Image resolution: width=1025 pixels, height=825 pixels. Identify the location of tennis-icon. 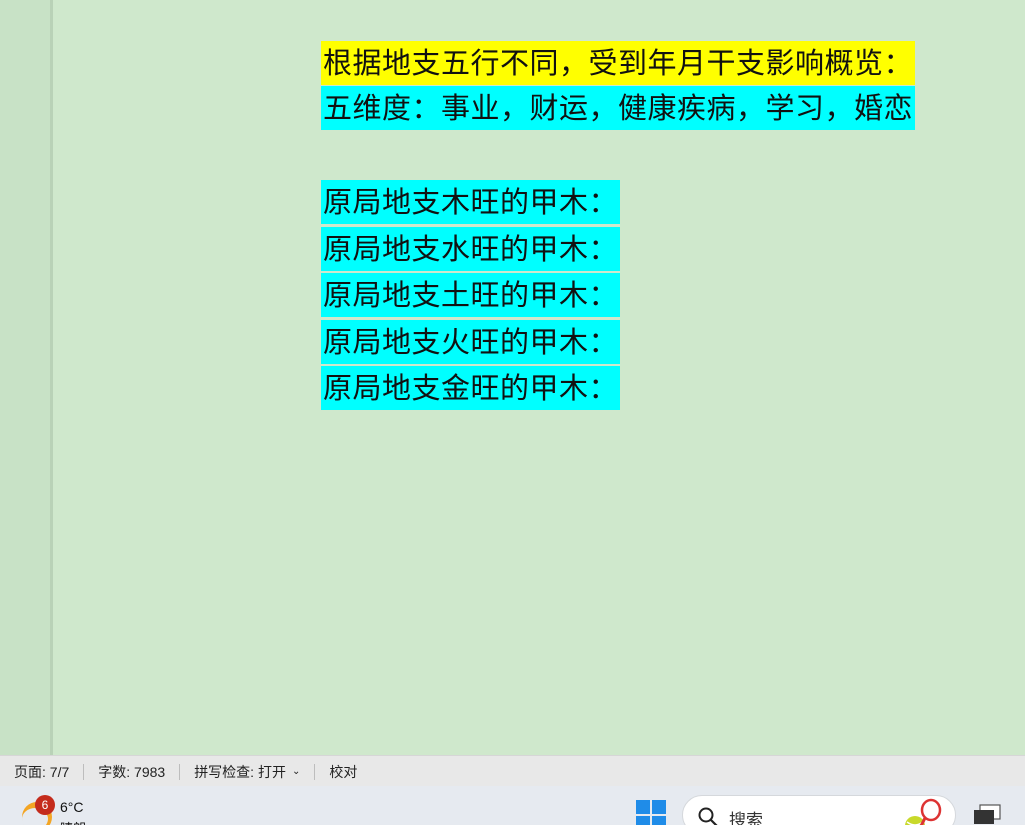
(923, 811).